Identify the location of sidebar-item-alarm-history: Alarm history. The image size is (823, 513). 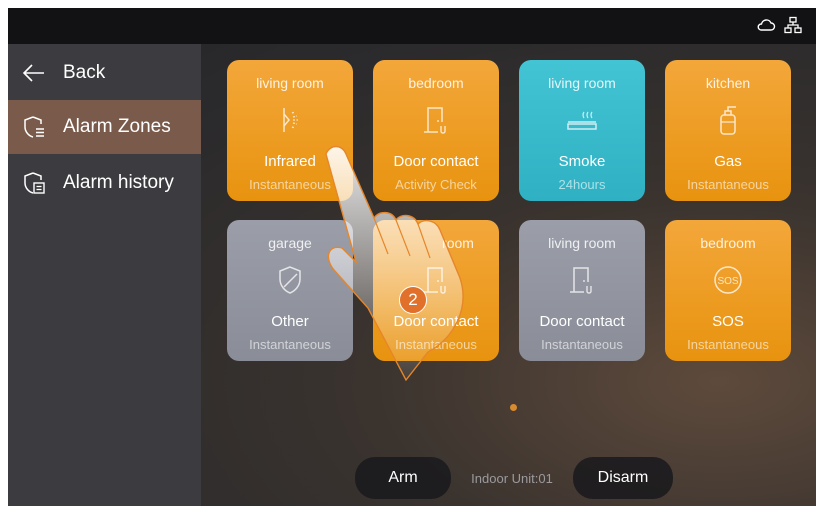
(104, 183).